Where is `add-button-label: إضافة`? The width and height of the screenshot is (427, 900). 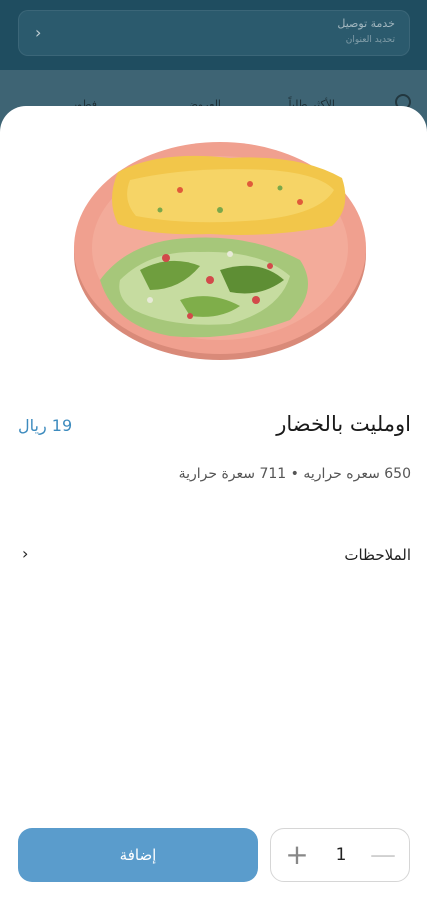
add-button-label: إضافة is located at coordinates (138, 855).